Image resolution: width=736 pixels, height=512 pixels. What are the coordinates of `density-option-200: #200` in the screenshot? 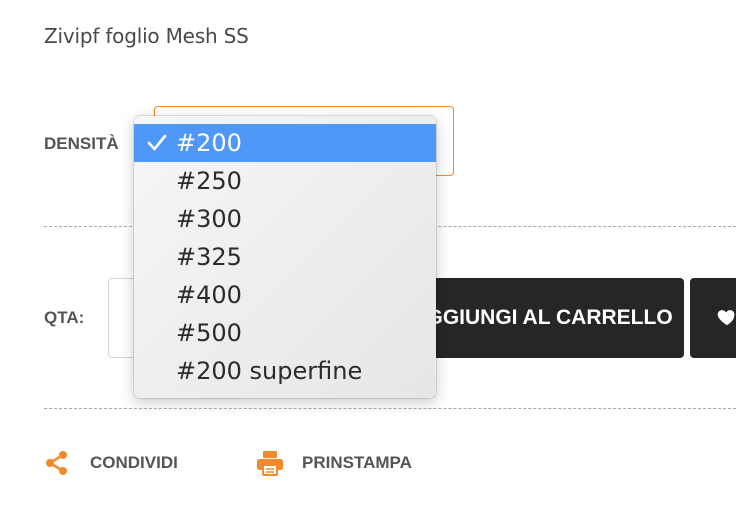 It's located at (285, 143).